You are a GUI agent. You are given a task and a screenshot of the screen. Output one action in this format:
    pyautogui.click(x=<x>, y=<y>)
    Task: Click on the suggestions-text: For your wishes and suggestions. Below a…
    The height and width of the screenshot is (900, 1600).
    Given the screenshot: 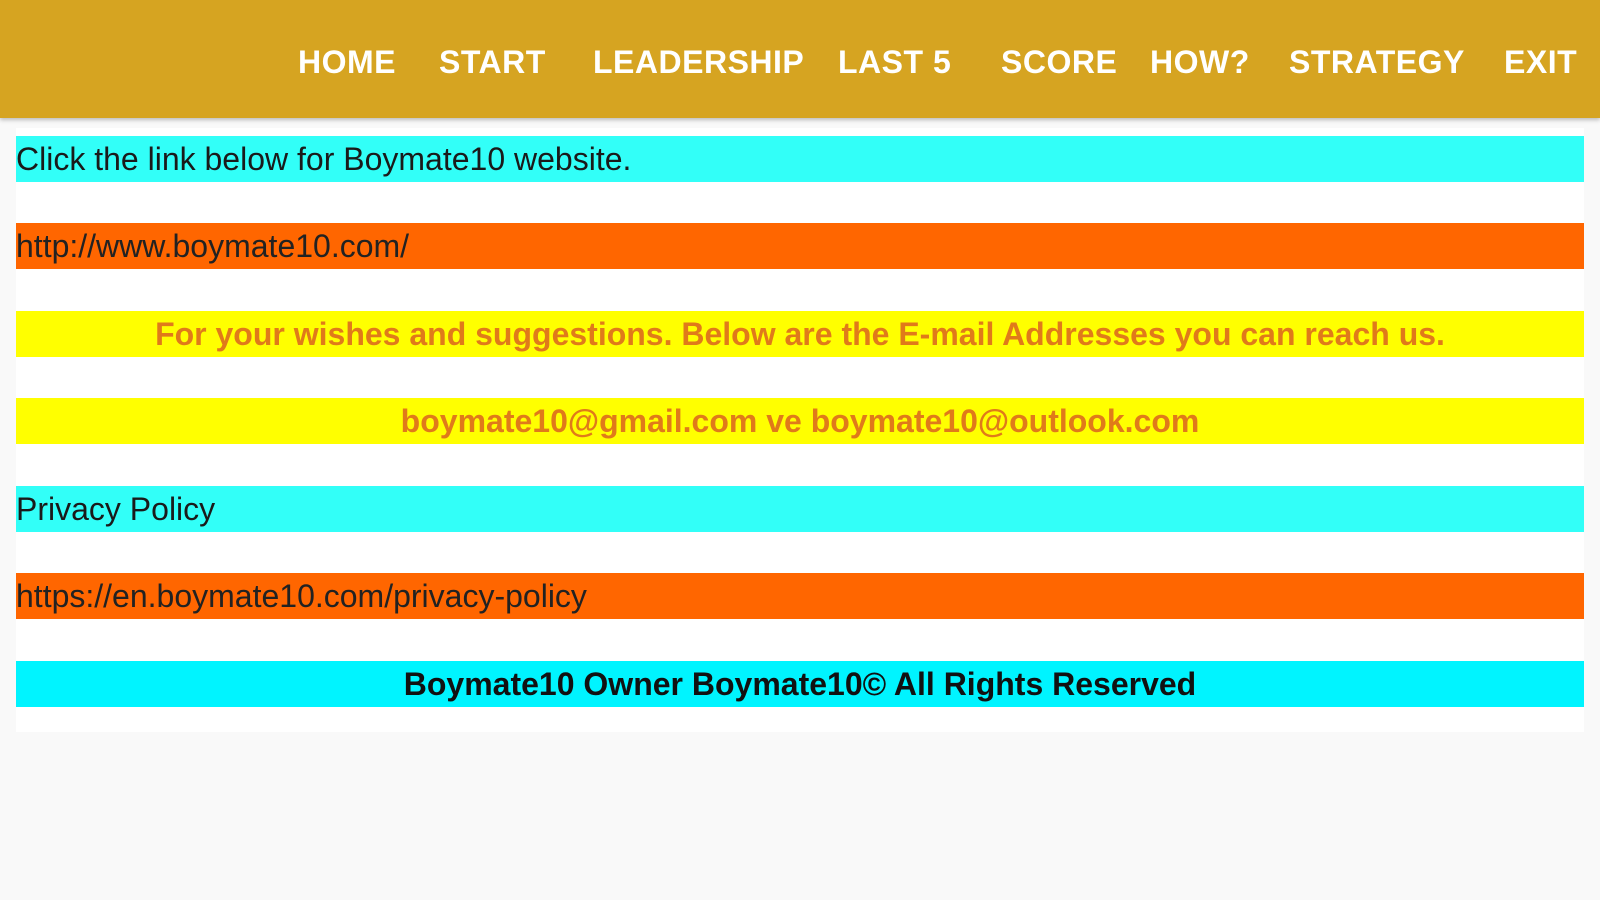 What is the action you would take?
    pyautogui.click(x=800, y=334)
    